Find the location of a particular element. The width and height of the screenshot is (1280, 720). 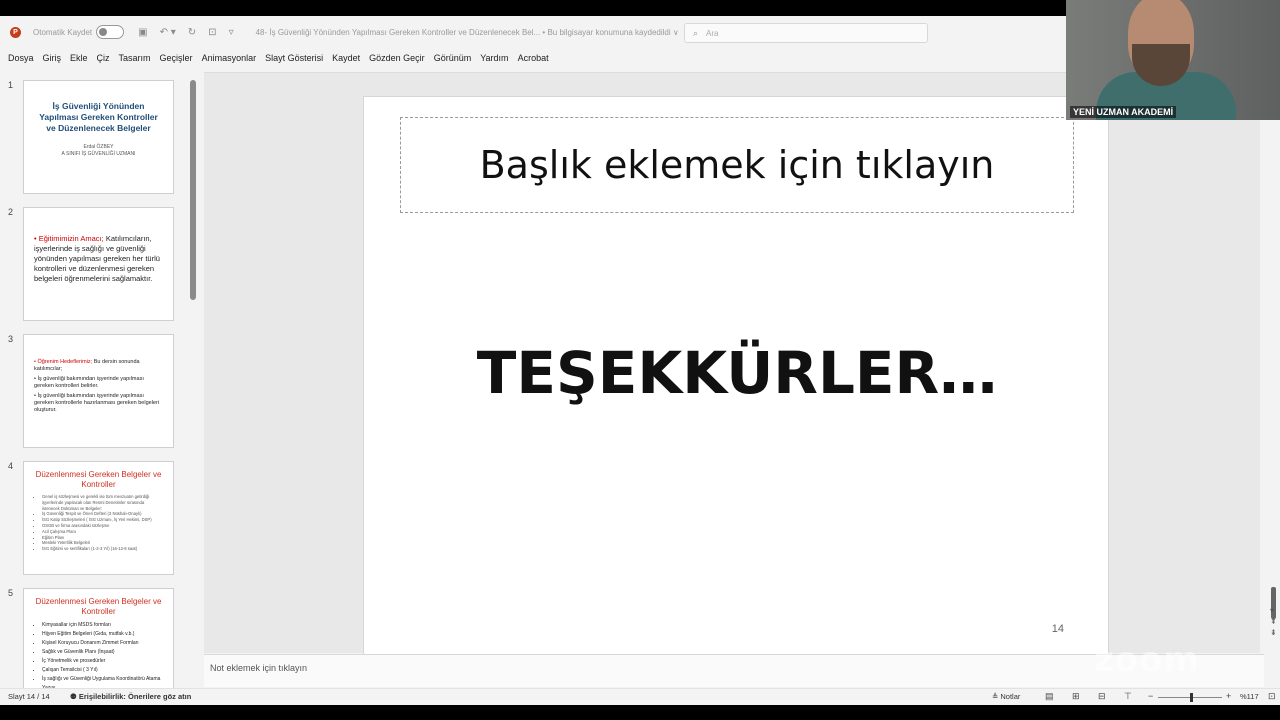

accessibility-icon: ⚉ is located at coordinates (74, 696).